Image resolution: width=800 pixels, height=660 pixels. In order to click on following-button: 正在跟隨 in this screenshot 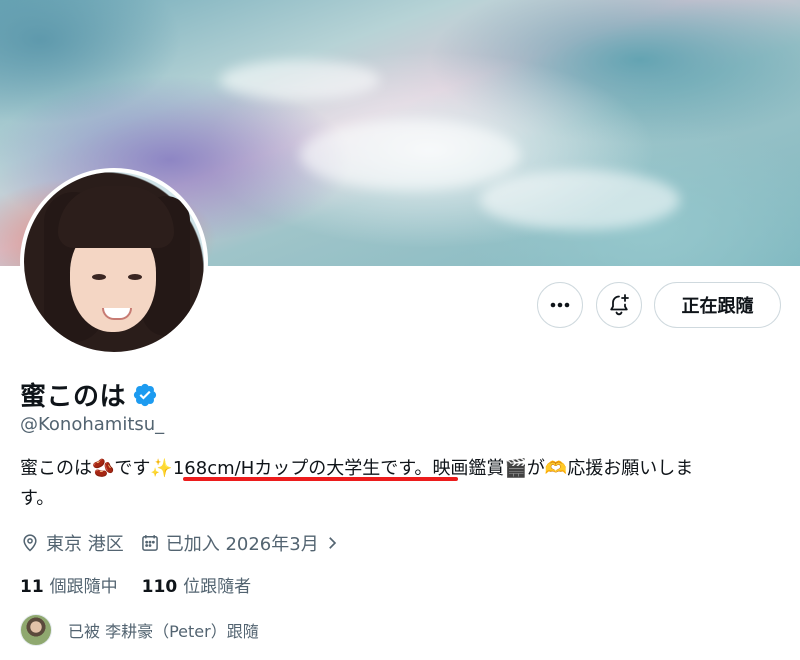, I will do `click(717, 305)`.